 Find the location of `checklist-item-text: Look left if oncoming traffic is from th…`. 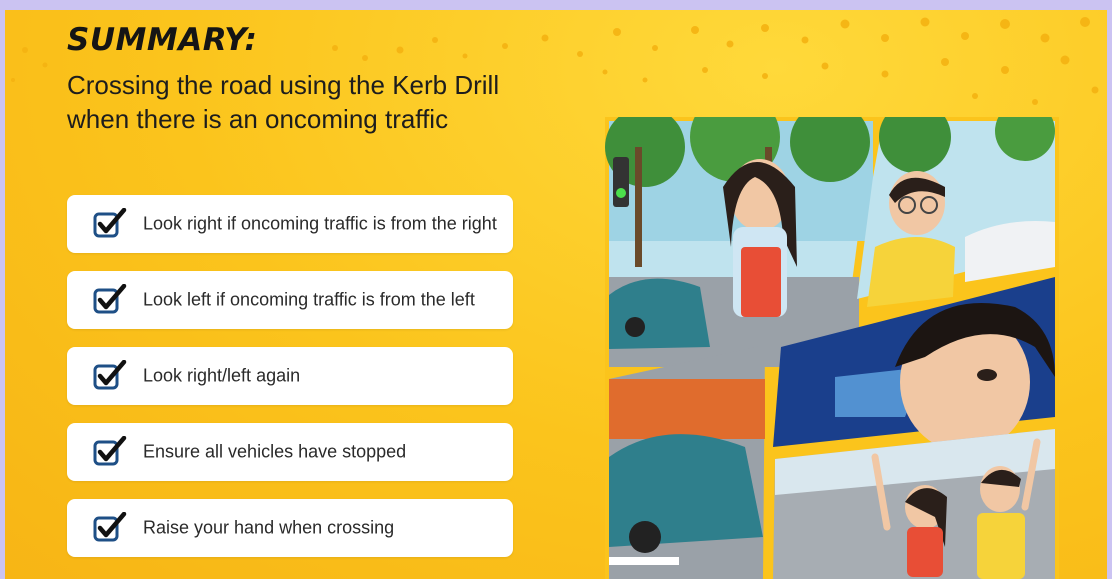

checklist-item-text: Look left if oncoming traffic is from th… is located at coordinates (309, 299).